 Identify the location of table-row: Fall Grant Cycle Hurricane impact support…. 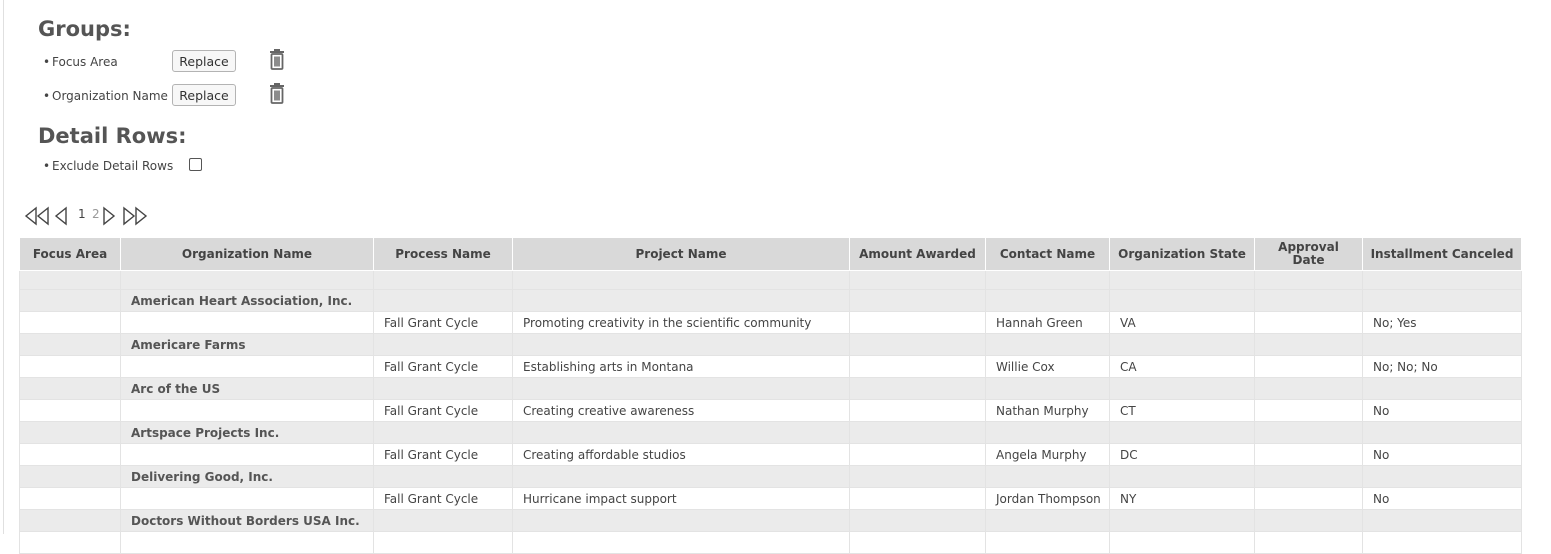
(770, 498).